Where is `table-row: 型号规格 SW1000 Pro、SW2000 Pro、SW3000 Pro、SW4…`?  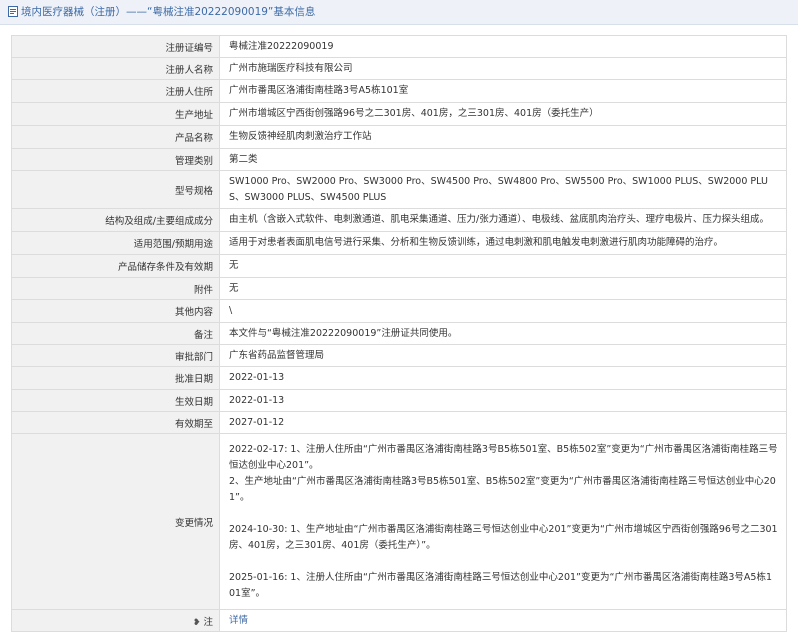 table-row: 型号规格 SW1000 Pro、SW2000 Pro、SW3000 Pro、SW4… is located at coordinates (399, 189).